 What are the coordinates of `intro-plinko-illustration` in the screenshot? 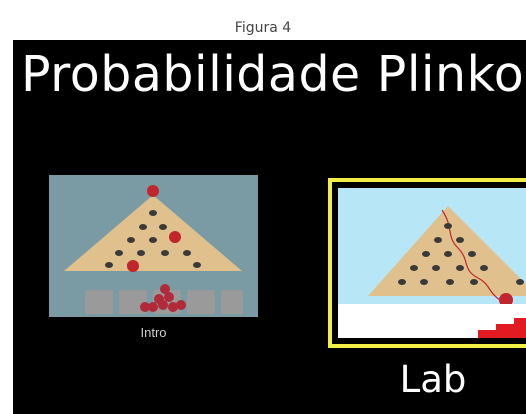 It's located at (153, 249).